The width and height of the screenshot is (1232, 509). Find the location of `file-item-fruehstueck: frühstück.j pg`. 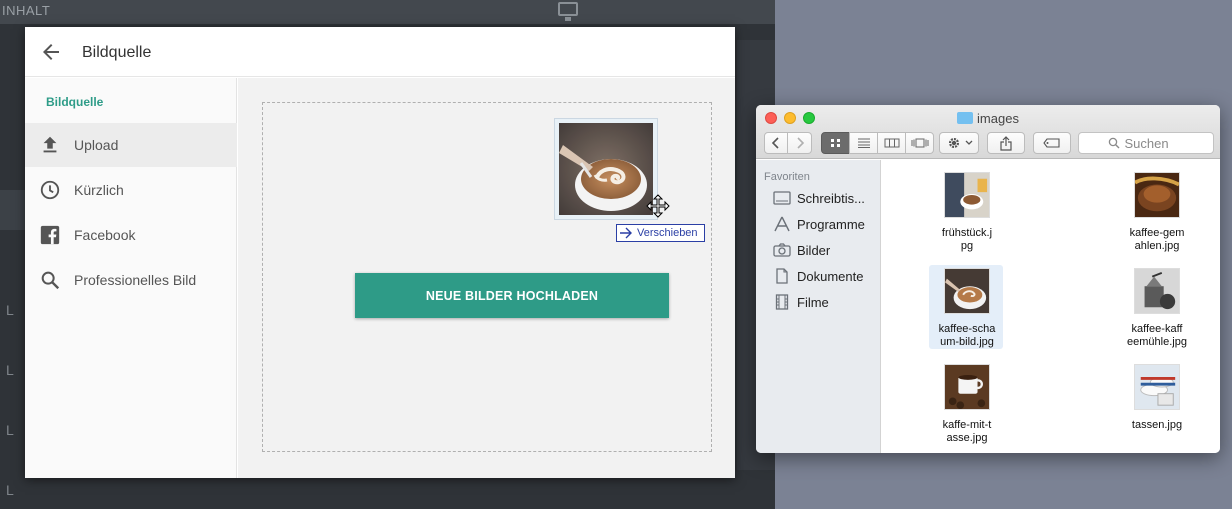

file-item-fruehstueck: frühstück.j pg is located at coordinates (967, 212).